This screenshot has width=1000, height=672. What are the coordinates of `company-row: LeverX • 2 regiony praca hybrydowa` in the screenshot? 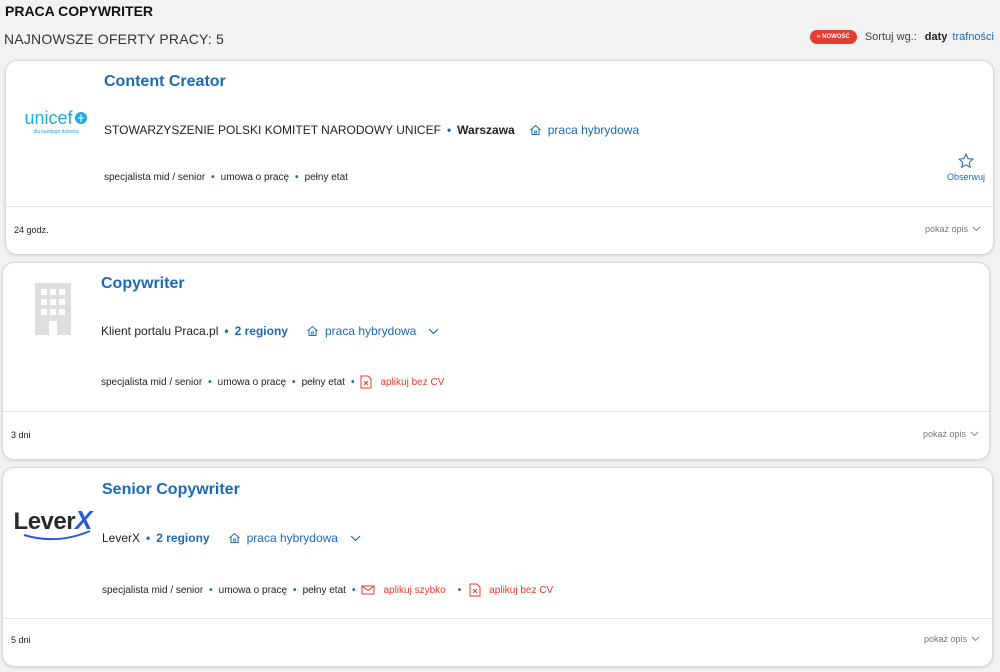 It's located at (234, 538).